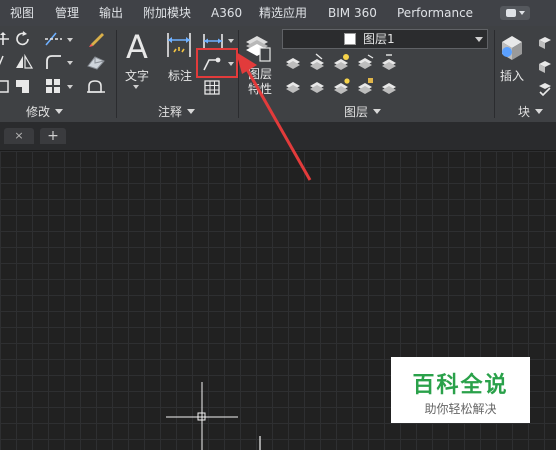 This screenshot has height=450, width=556. I want to click on panel-label-layers: 图层, so click(363, 112).